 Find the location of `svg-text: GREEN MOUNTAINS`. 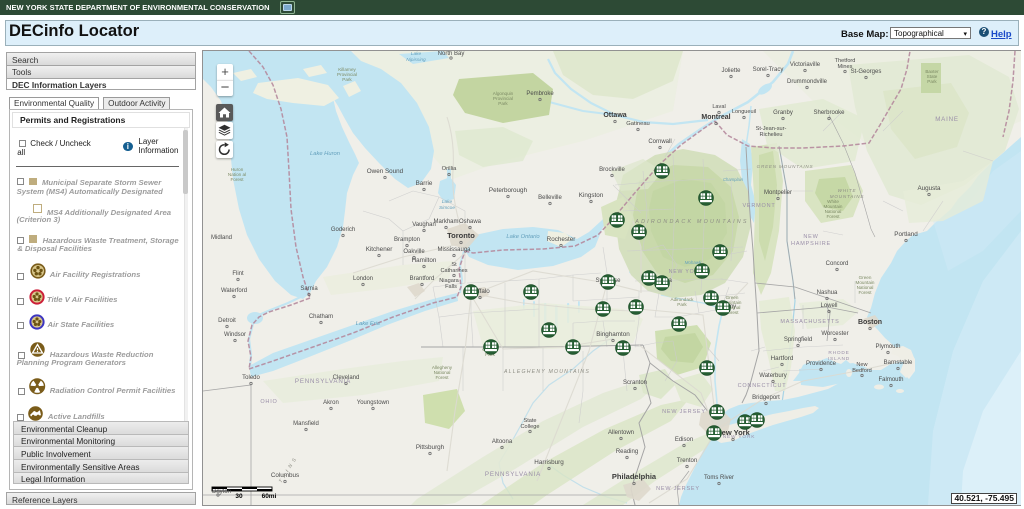

svg-text: GREEN MOUNTAINS is located at coordinates (785, 166).